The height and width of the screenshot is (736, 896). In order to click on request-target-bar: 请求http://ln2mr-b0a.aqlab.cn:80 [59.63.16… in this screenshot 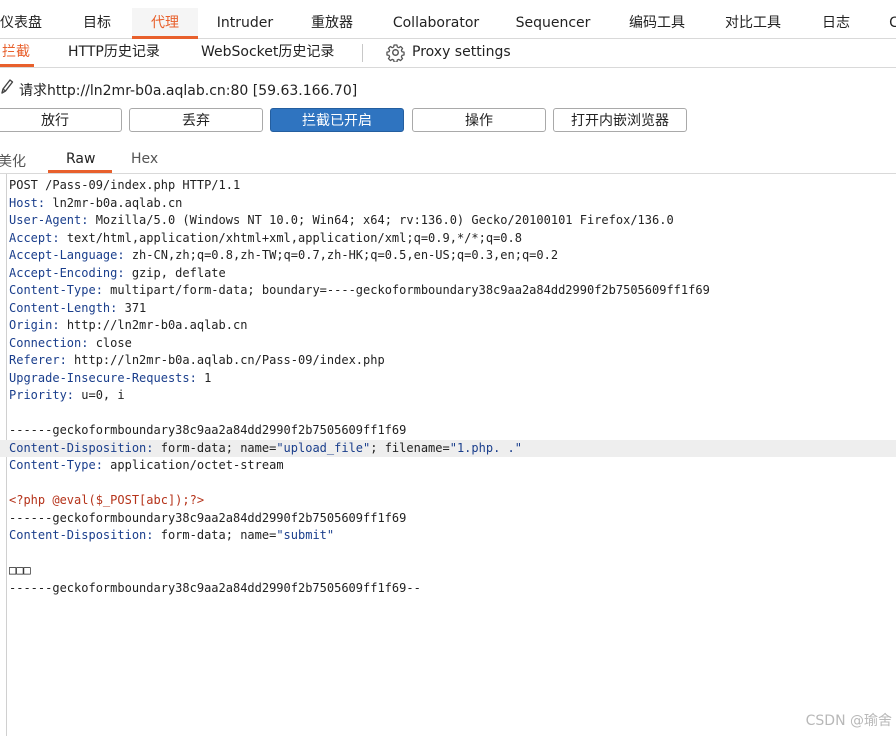, I will do `click(448, 89)`.